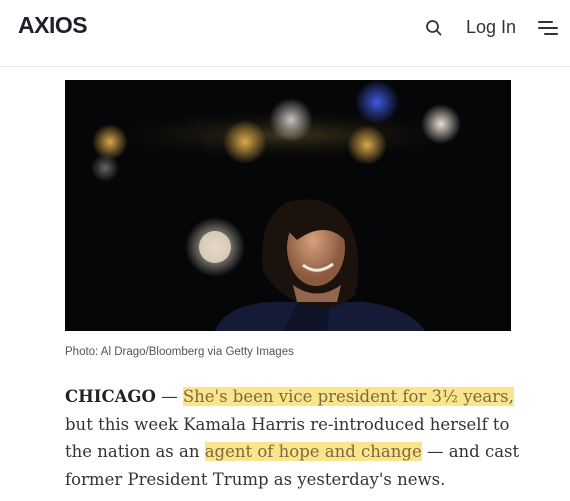 The image size is (570, 501). What do you see at coordinates (169, 396) in the screenshot?
I see `dateline-dash: —` at bounding box center [169, 396].